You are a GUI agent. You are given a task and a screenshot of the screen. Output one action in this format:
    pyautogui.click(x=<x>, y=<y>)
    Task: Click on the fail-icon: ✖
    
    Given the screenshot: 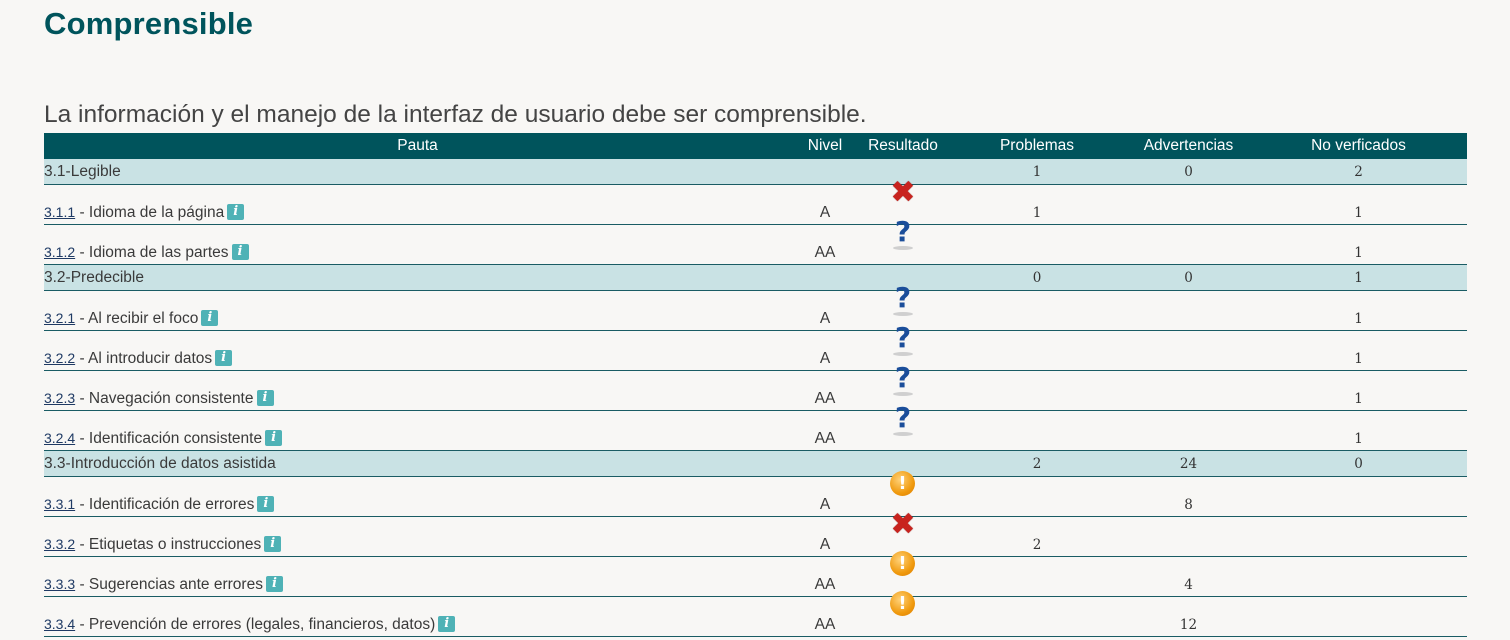 What is the action you would take?
    pyautogui.click(x=903, y=525)
    